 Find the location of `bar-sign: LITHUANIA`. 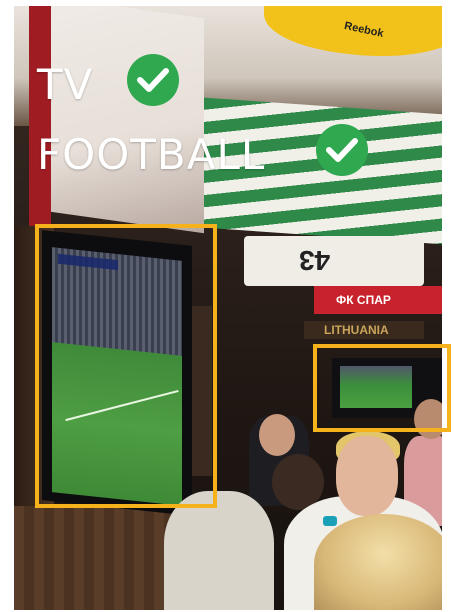

bar-sign: LITHUANIA is located at coordinates (364, 330).